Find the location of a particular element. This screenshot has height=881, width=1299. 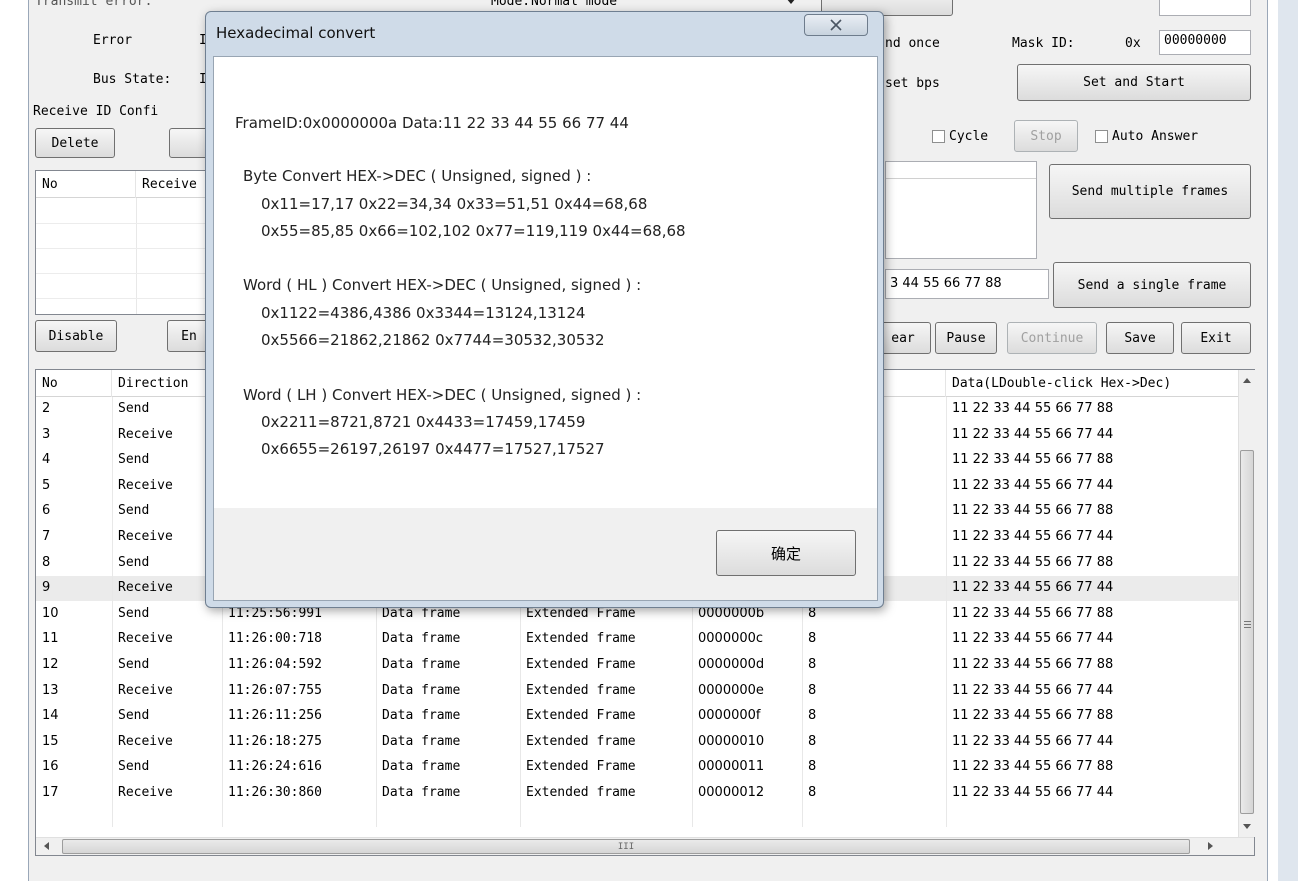

cell-no: 9 is located at coordinates (46, 588).